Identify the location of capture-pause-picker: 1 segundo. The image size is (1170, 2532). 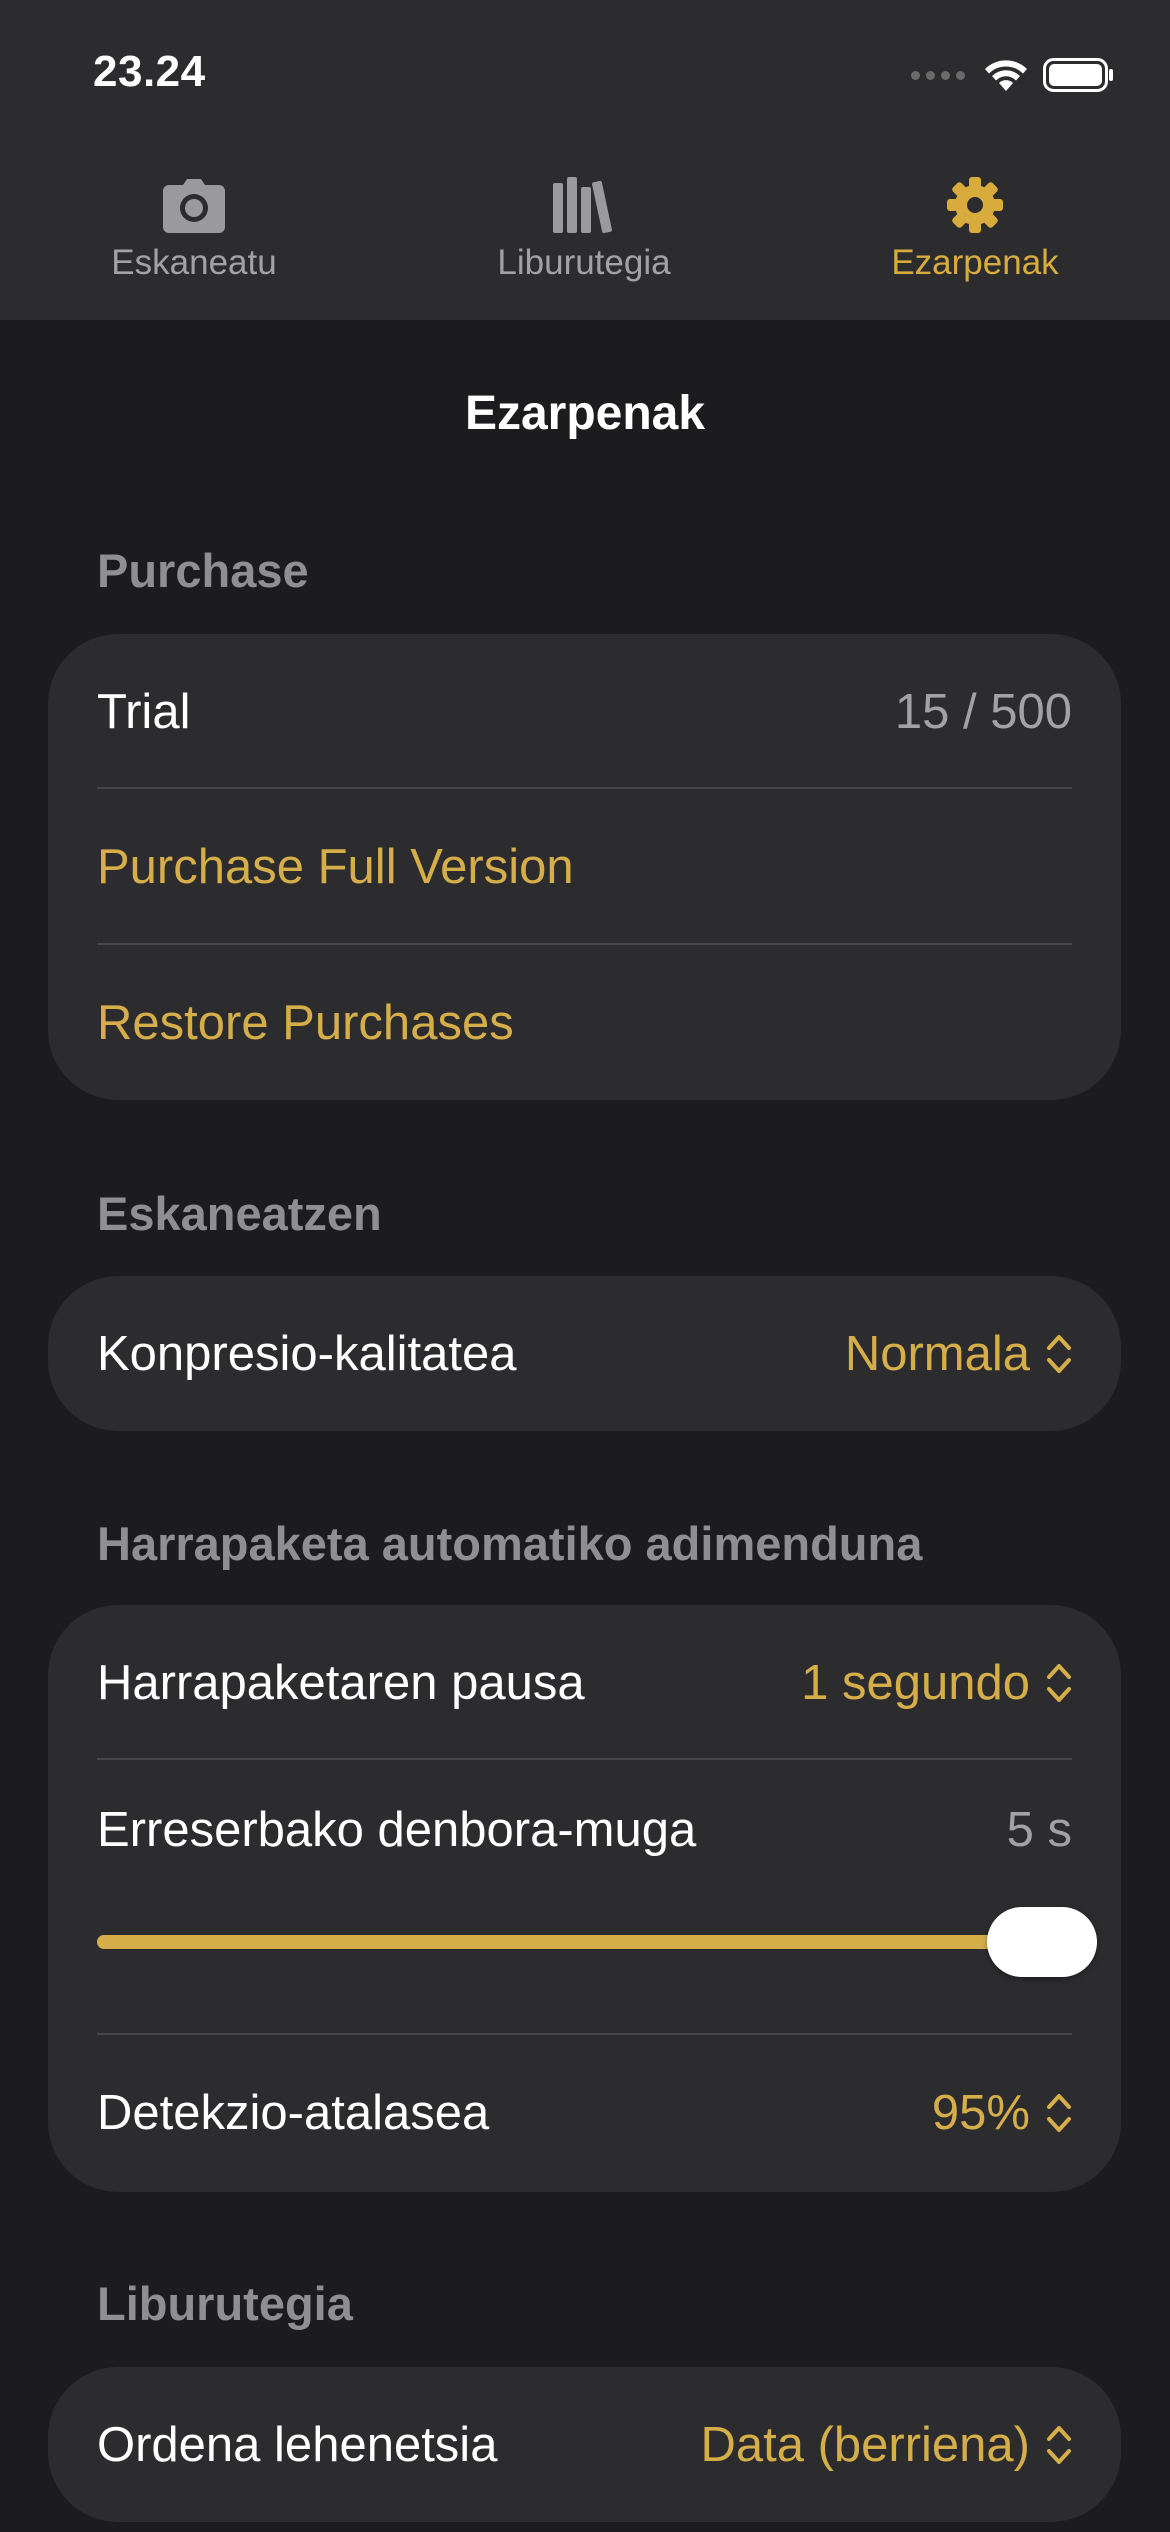
(936, 1683).